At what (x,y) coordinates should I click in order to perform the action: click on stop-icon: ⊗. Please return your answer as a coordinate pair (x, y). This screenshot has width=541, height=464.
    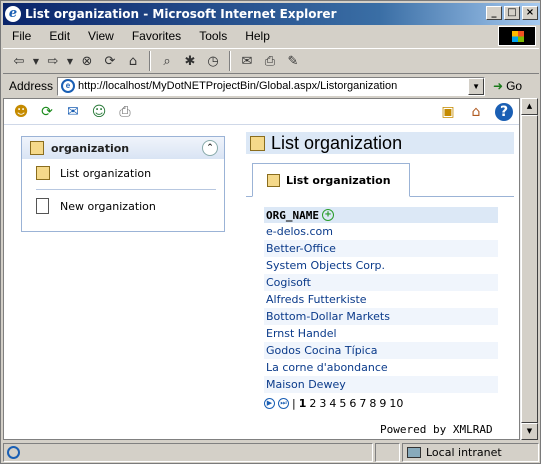
    Looking at the image, I should click on (87, 61).